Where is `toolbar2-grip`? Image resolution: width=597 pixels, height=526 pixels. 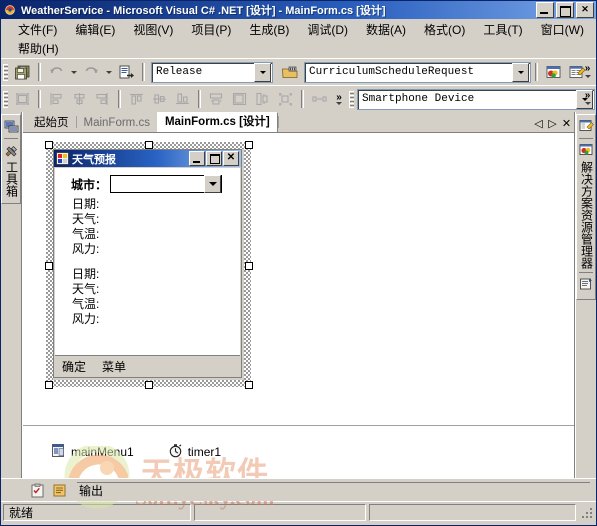
toolbar2-grip is located at coordinates (5, 99).